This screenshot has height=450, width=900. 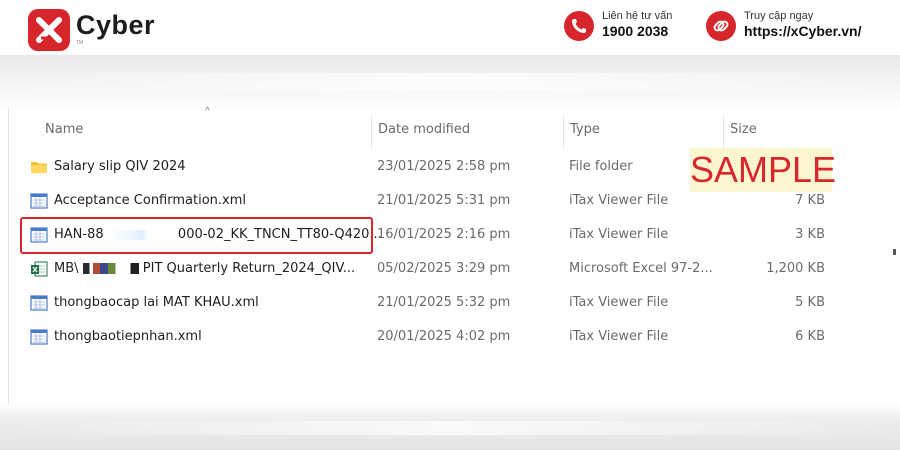 I want to click on website-url: https://xCyber.vn/, so click(x=802, y=31).